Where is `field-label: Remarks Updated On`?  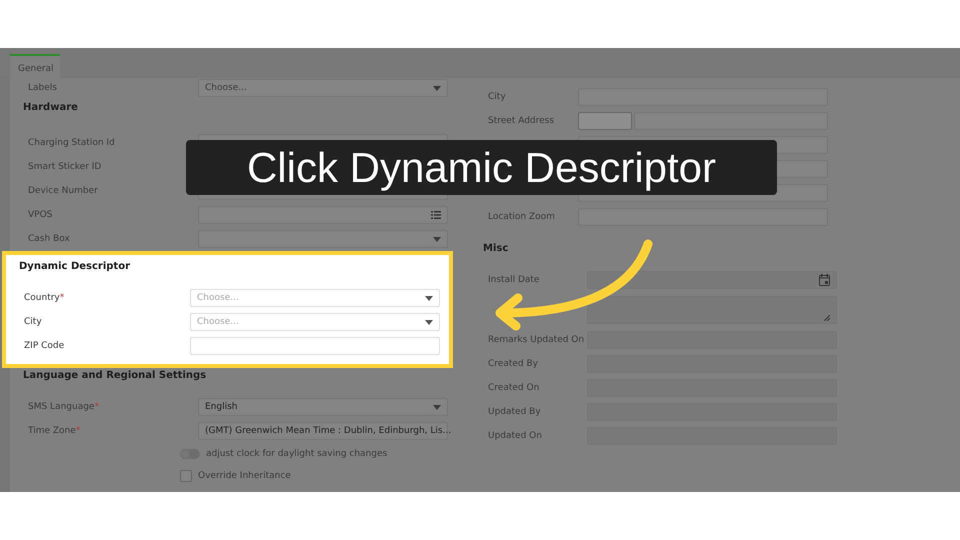 field-label: Remarks Updated On is located at coordinates (536, 340).